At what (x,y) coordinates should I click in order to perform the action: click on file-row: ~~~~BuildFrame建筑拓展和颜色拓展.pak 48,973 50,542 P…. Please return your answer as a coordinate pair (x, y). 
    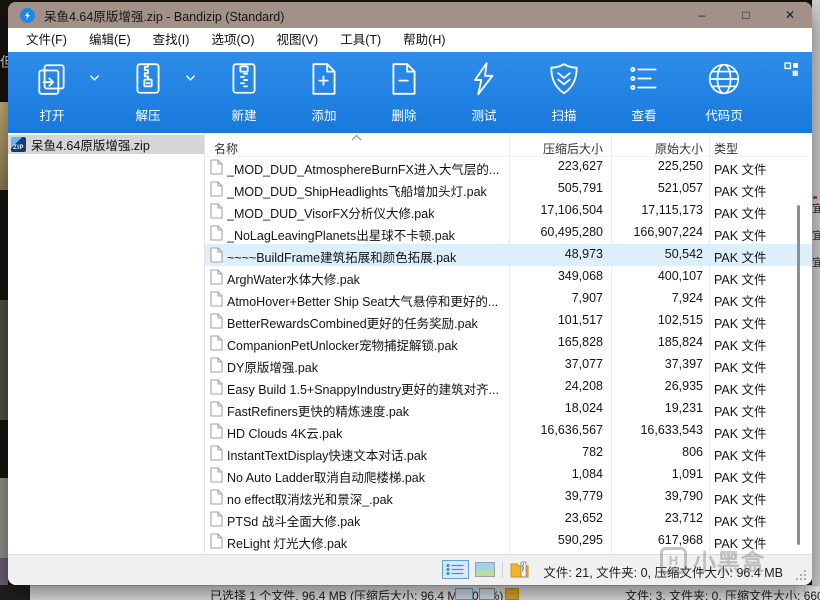
    Looking at the image, I should click on (508, 255).